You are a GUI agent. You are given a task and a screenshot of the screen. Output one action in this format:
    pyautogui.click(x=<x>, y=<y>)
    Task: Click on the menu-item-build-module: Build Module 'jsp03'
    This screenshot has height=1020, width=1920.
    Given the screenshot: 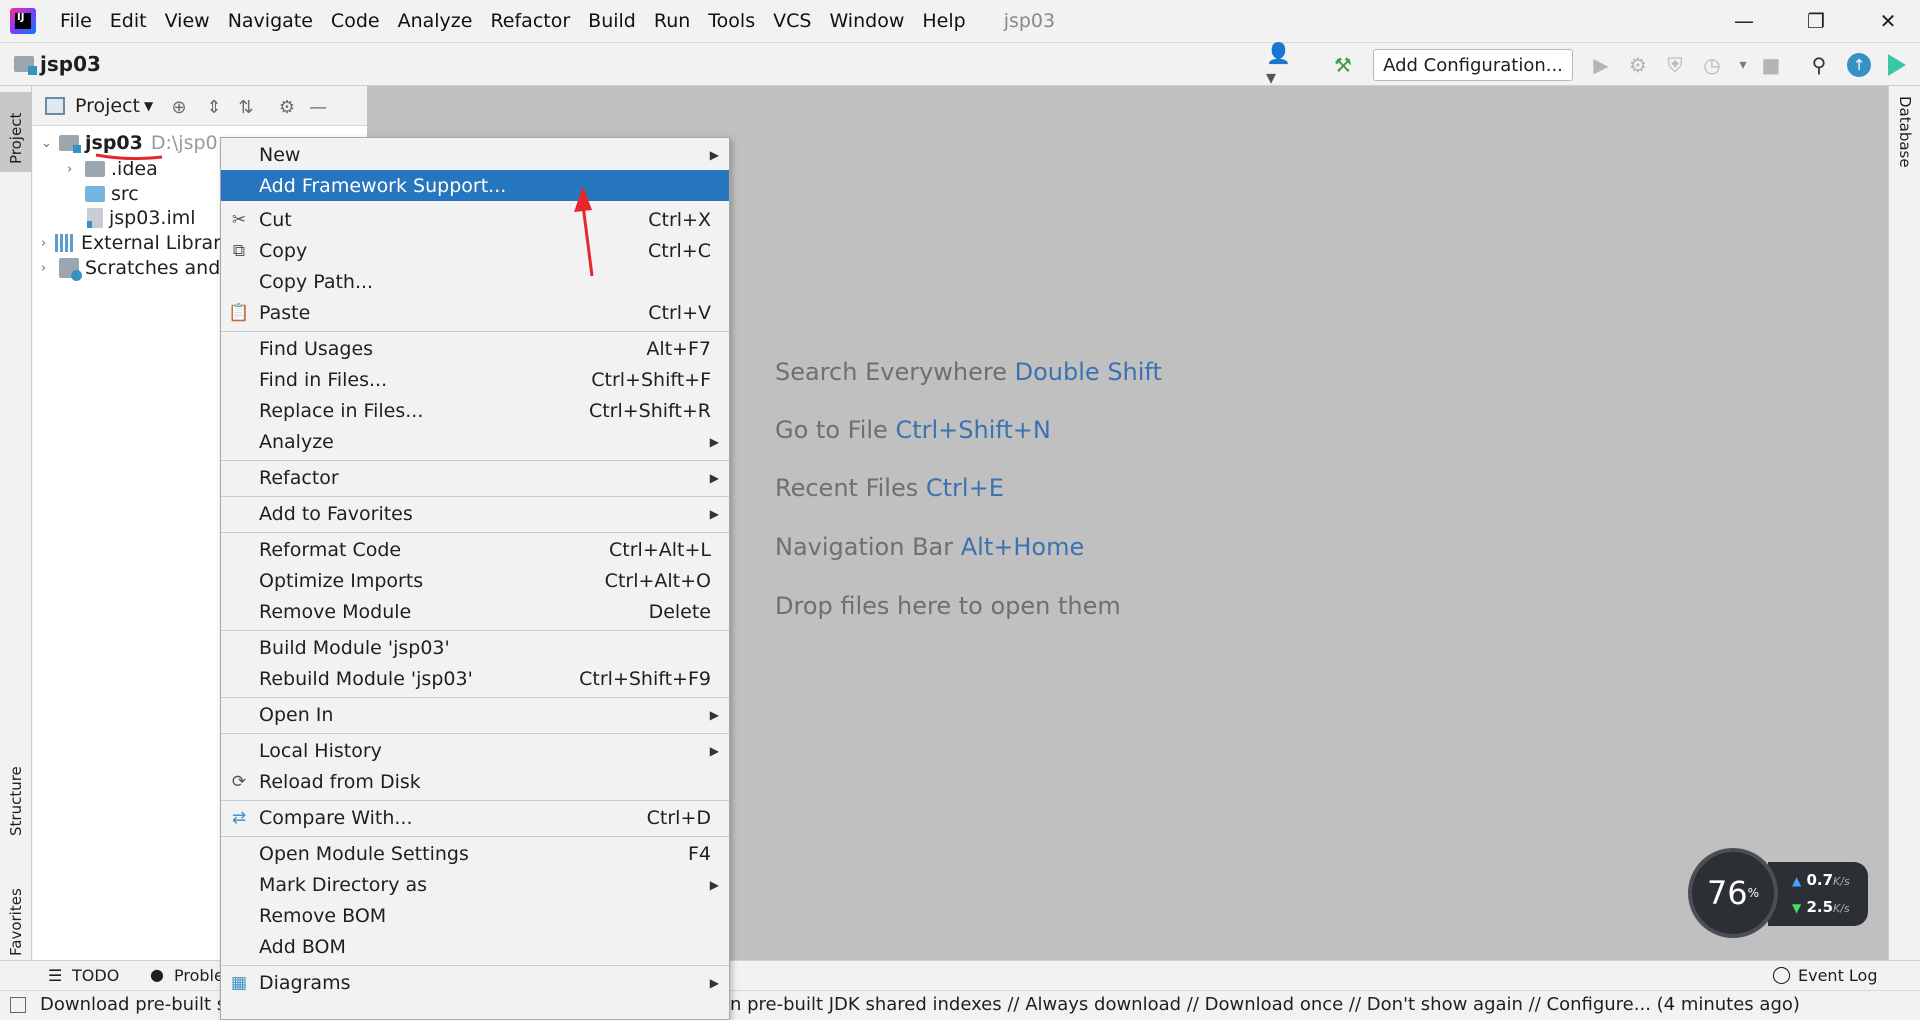 What is the action you would take?
    pyautogui.click(x=475, y=647)
    